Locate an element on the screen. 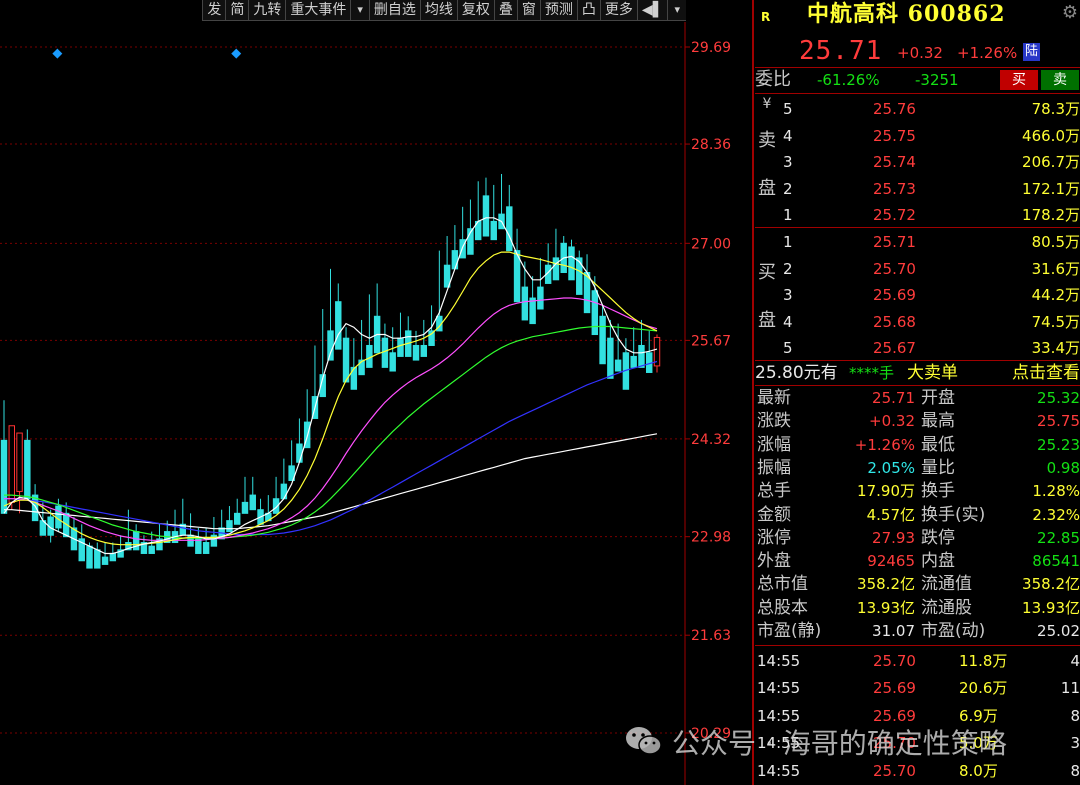 Image resolution: width=1080 pixels, height=785 pixels. sell-button: 卖 is located at coordinates (1060, 80).